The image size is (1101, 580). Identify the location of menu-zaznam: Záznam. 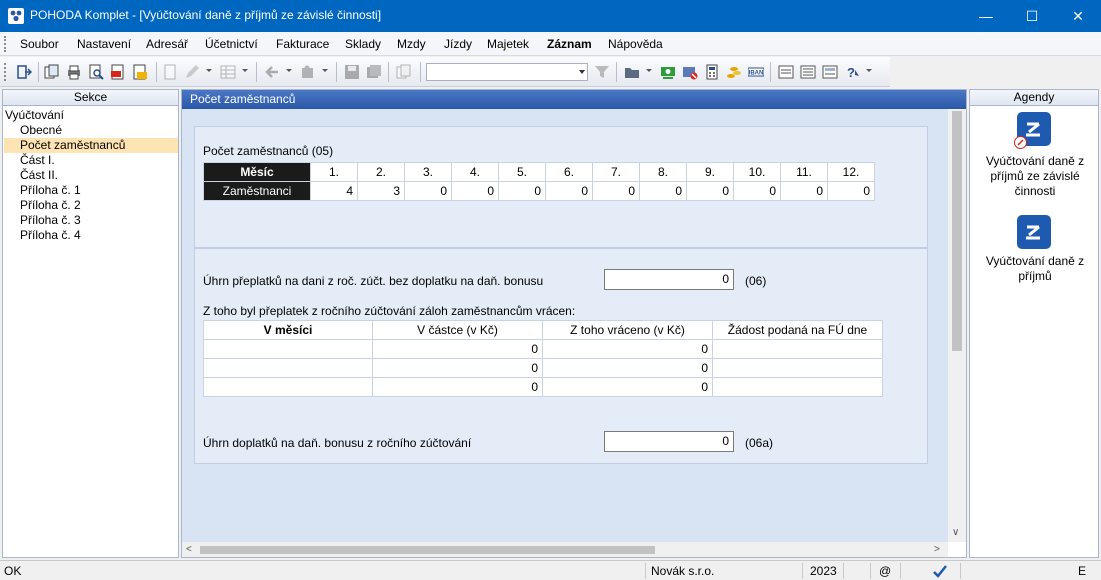
(569, 44).